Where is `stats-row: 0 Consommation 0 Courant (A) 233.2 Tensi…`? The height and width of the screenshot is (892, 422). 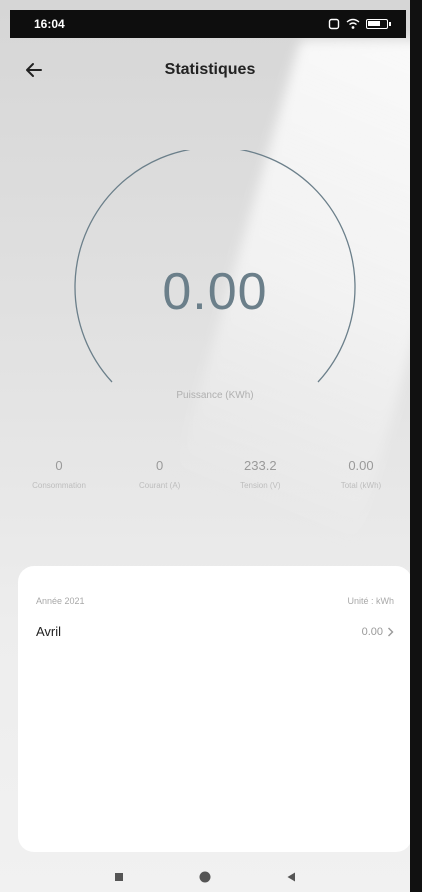 stats-row: 0 Consommation 0 Courant (A) 233.2 Tensi… is located at coordinates (210, 474).